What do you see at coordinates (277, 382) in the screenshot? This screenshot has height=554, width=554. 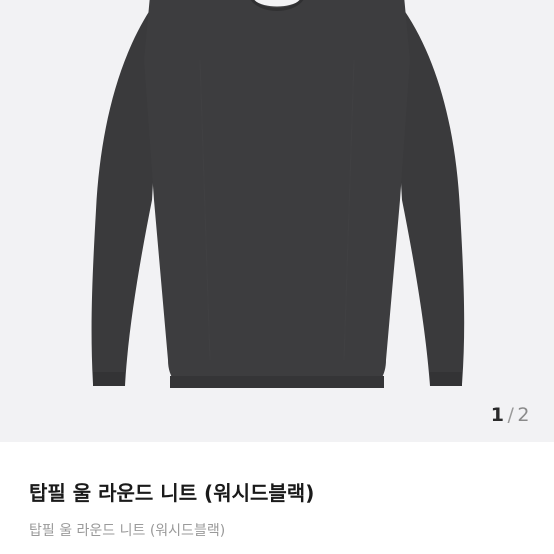 I see `sweater-hem` at bounding box center [277, 382].